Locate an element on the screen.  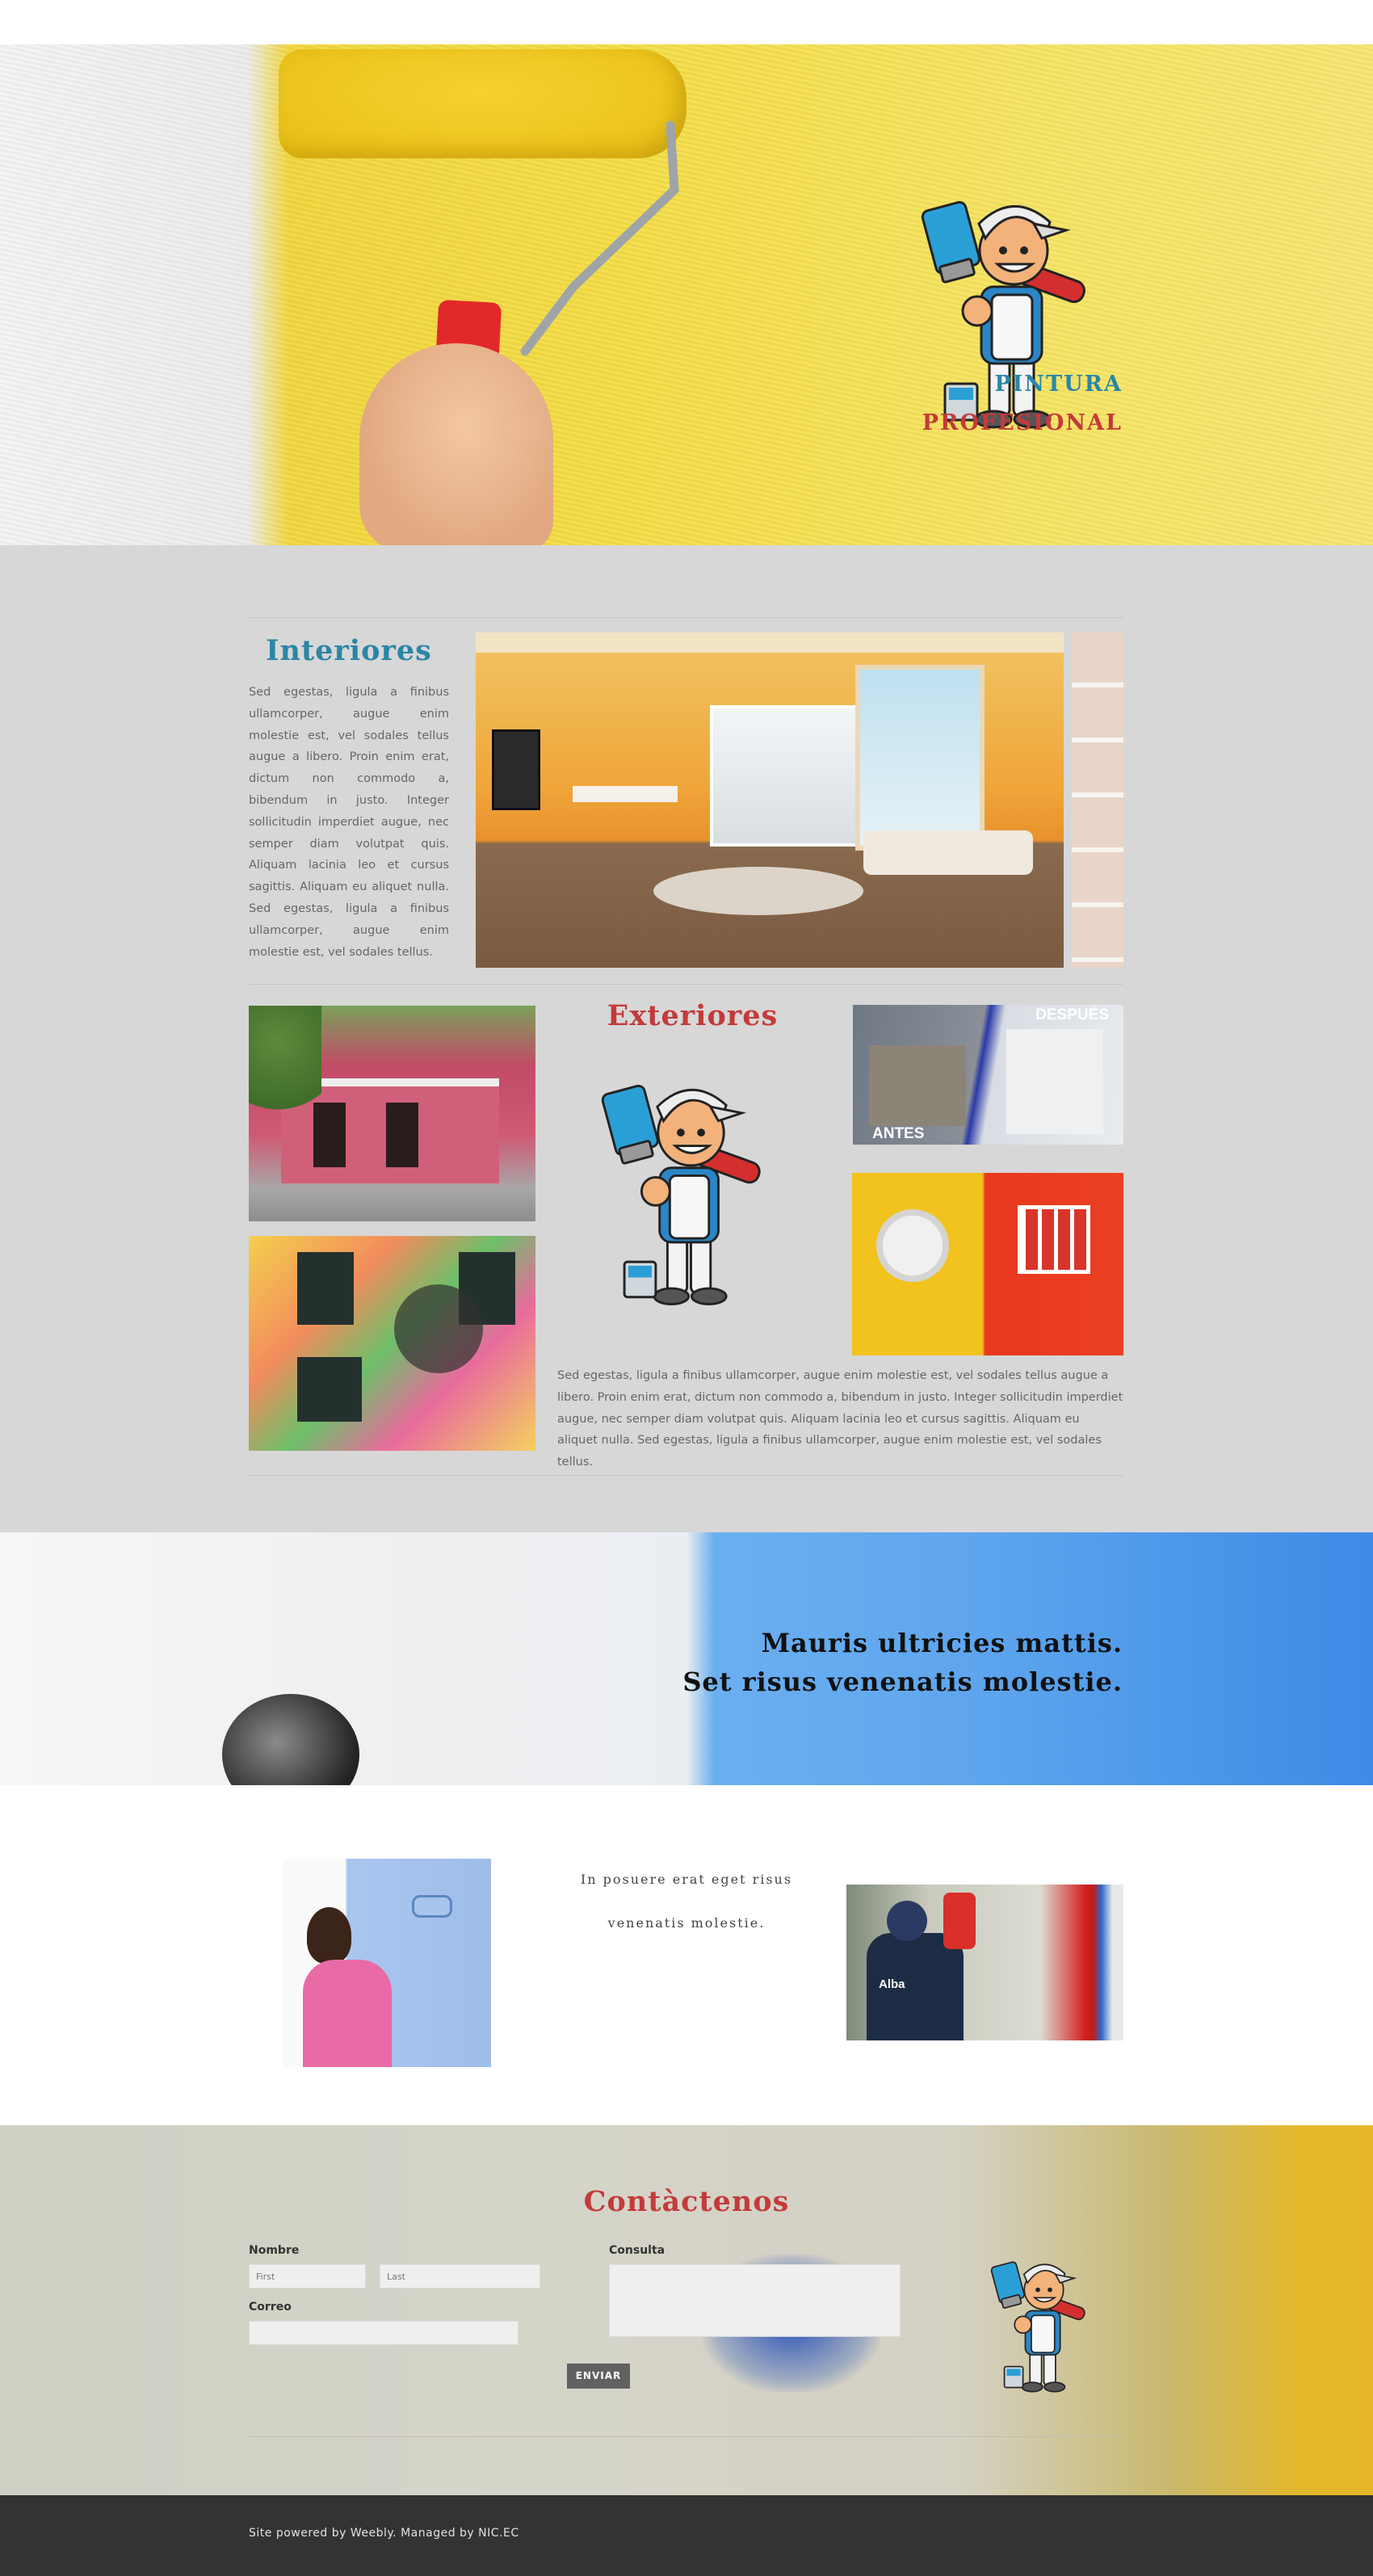
interior-thumbnail-strip is located at coordinates (1097, 800).